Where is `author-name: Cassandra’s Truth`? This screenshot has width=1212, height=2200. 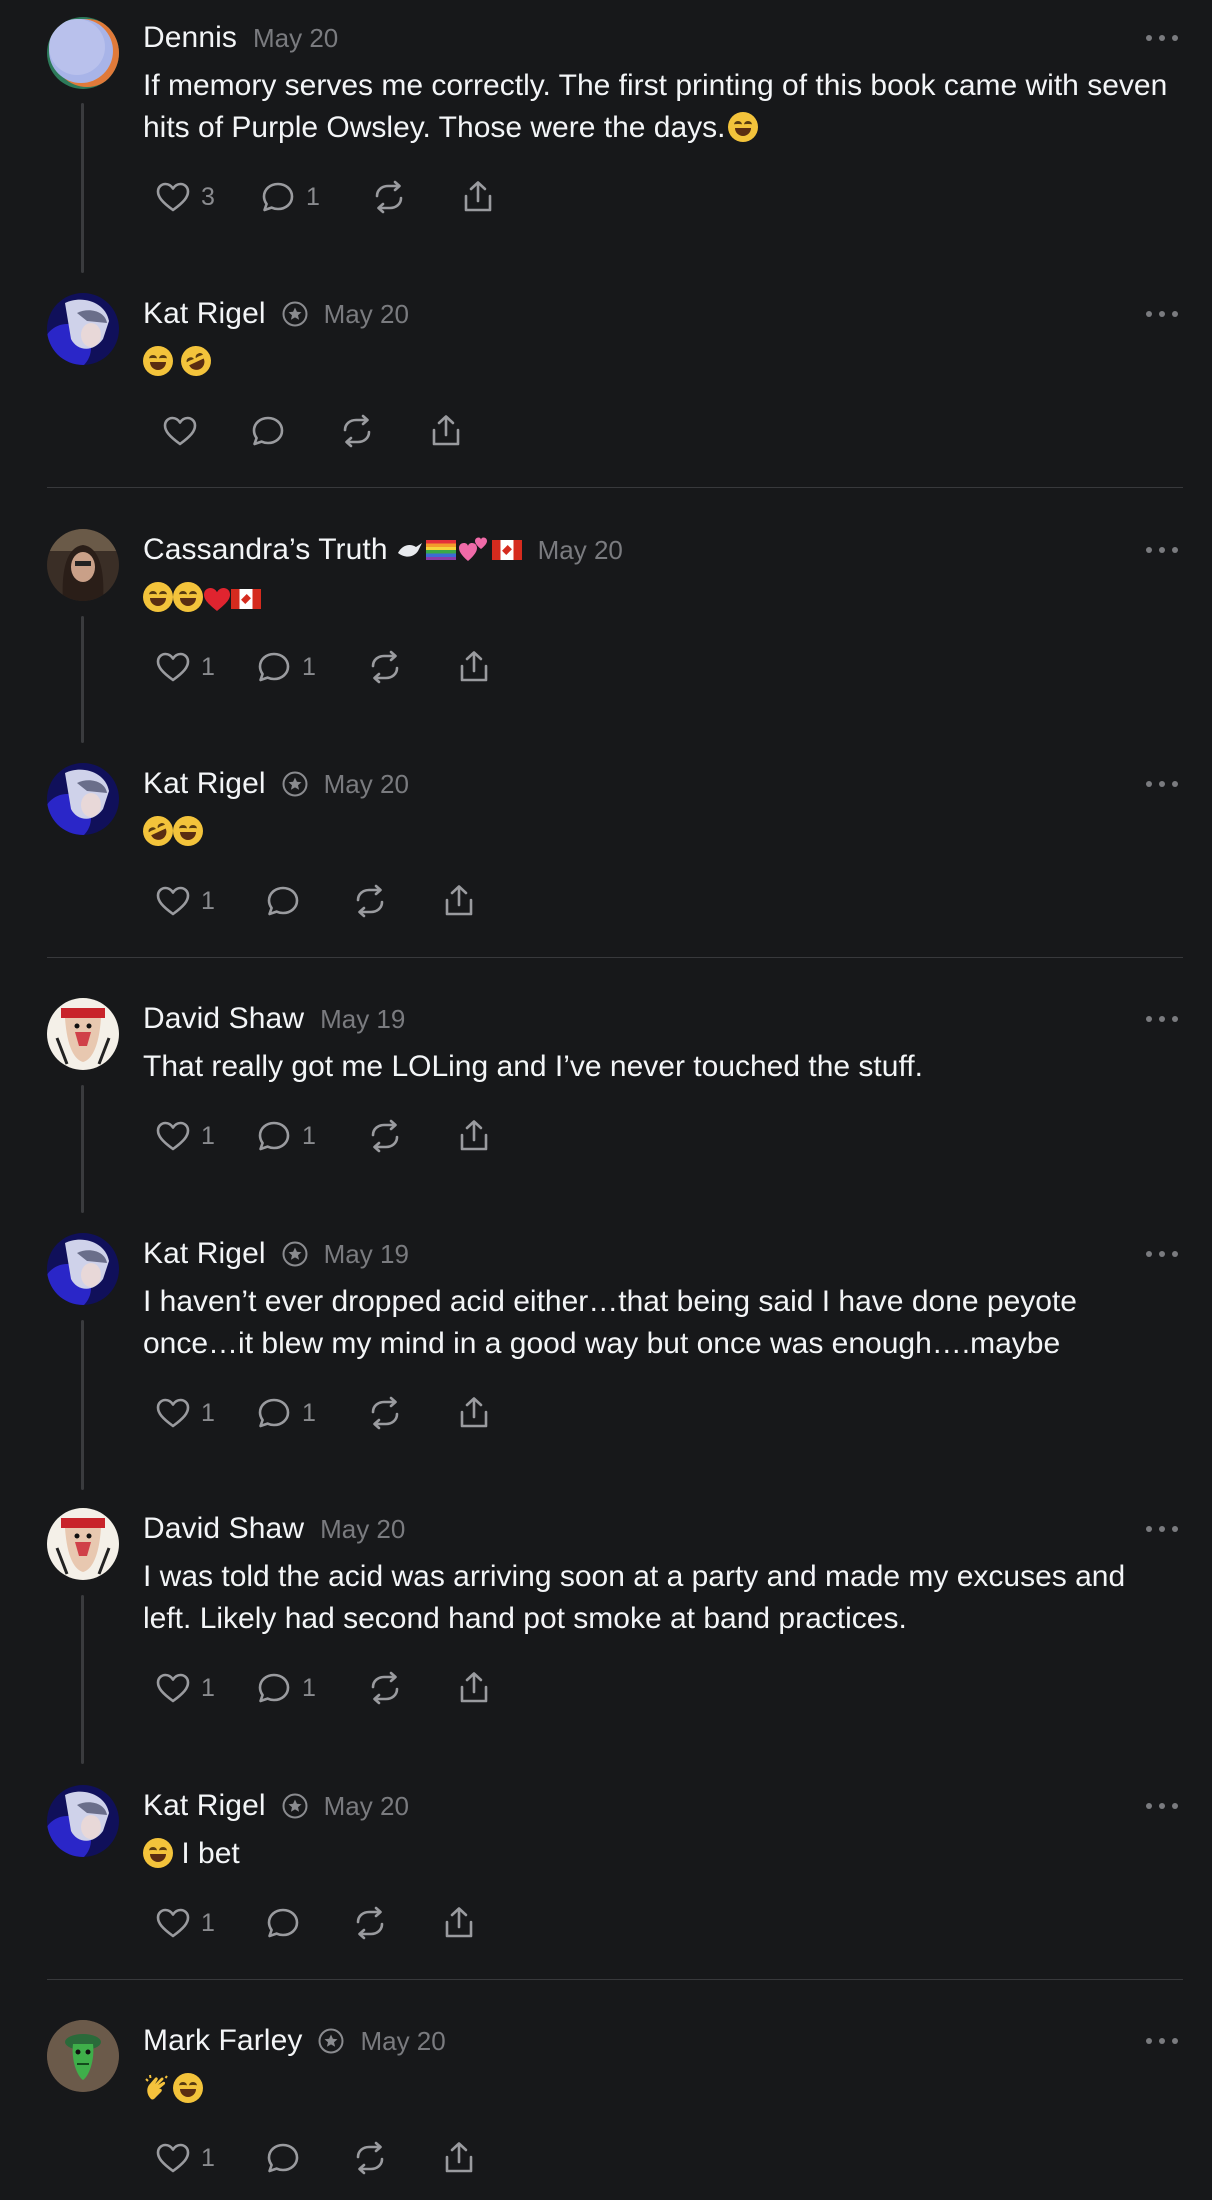 author-name: Cassandra’s Truth is located at coordinates (265, 550).